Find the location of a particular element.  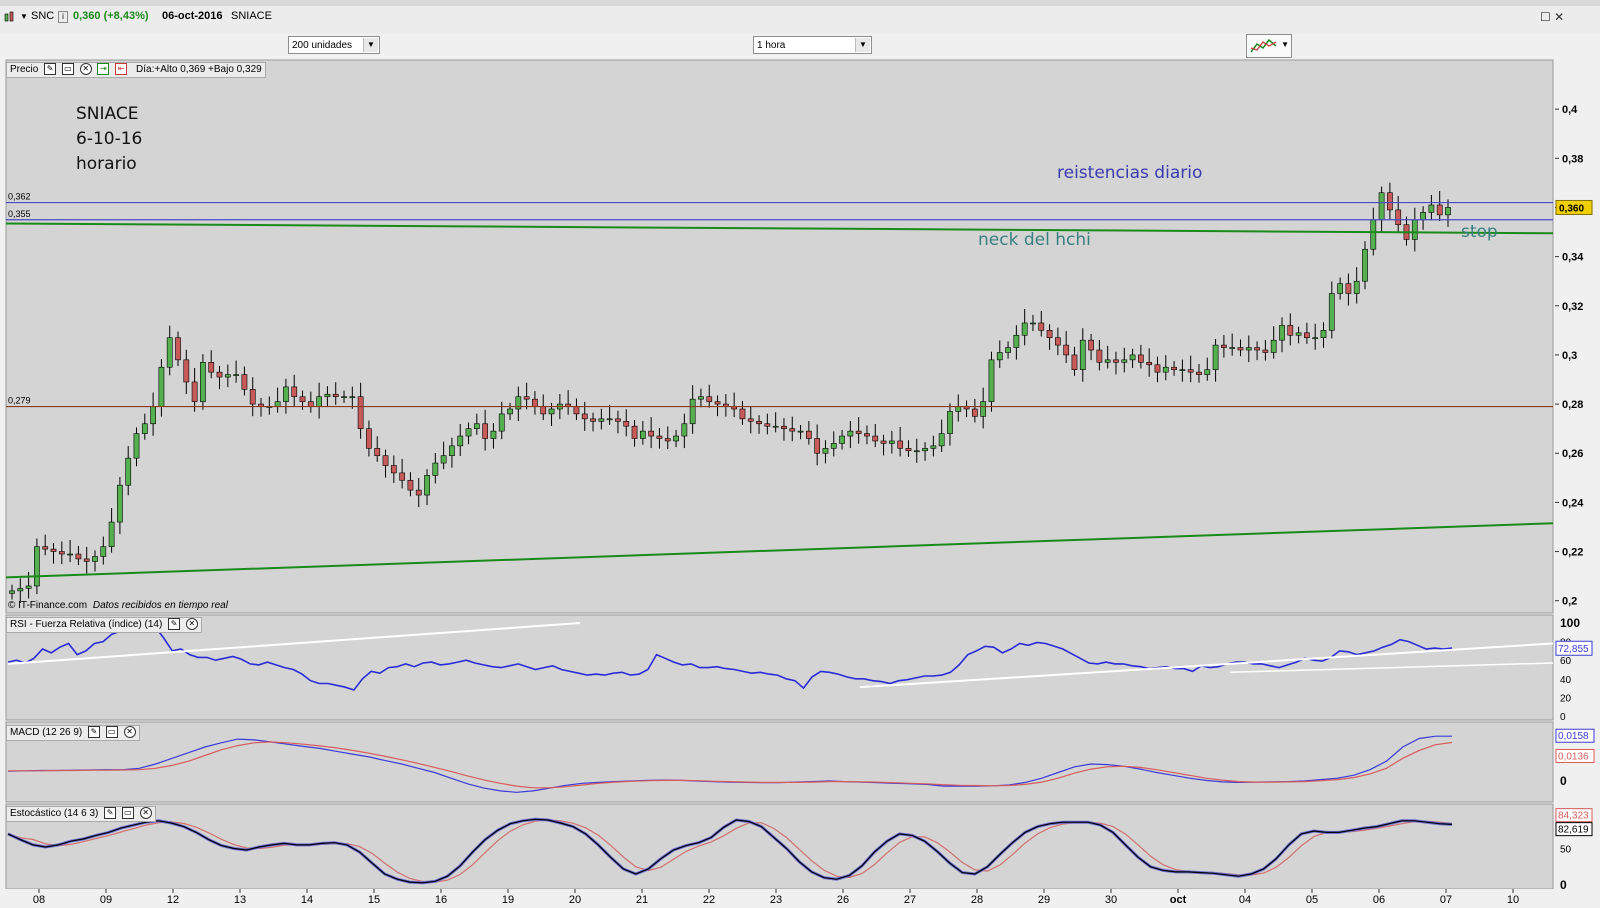

day-info: Día:+Alto 0,369 +Bajo 0,329 is located at coordinates (199, 69).